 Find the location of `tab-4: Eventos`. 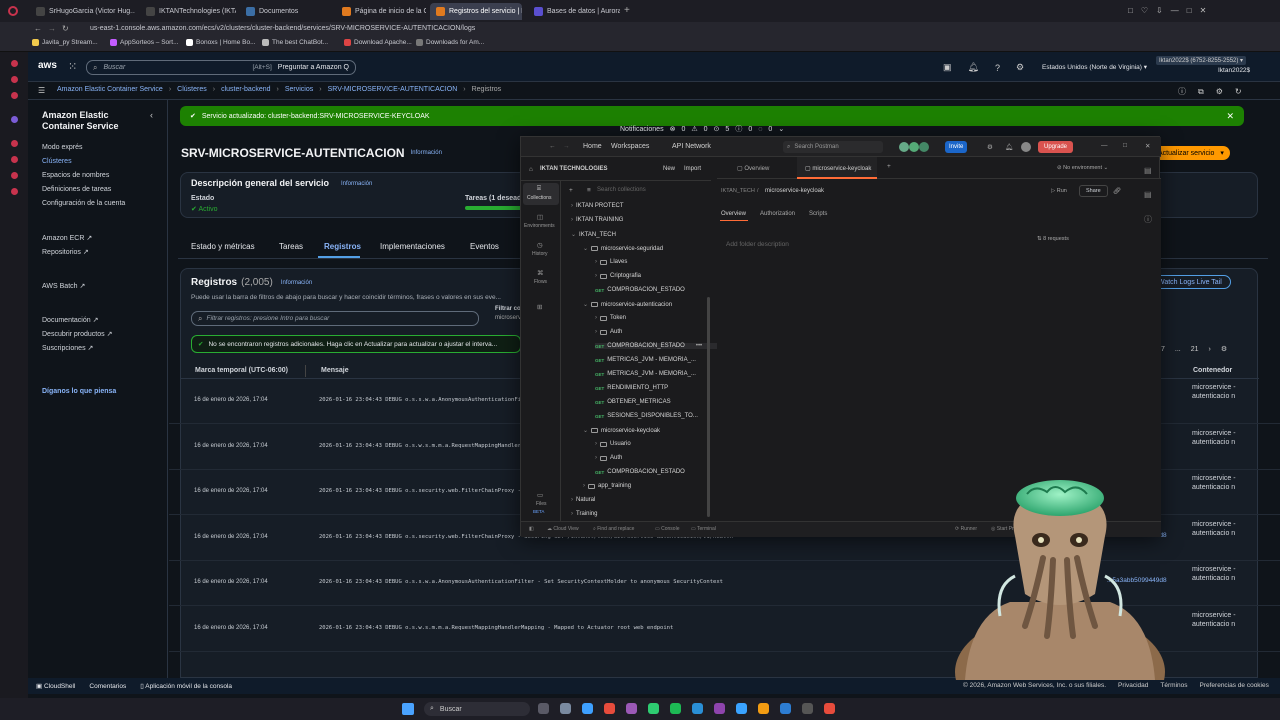

tab-4: Eventos is located at coordinates (484, 246).